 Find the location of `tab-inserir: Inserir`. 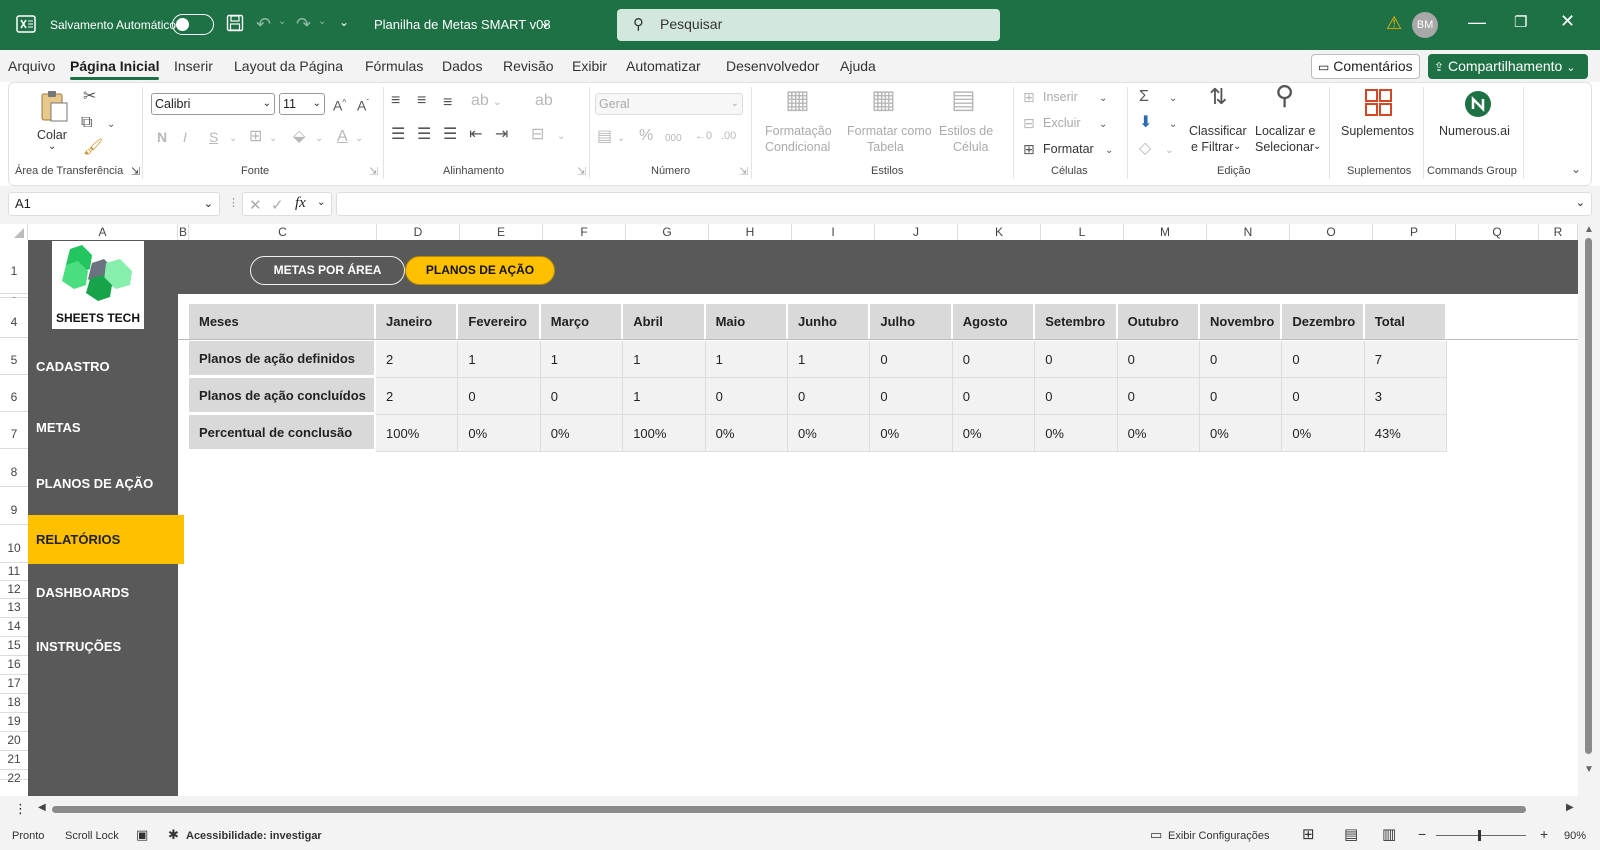

tab-inserir: Inserir is located at coordinates (193, 66).